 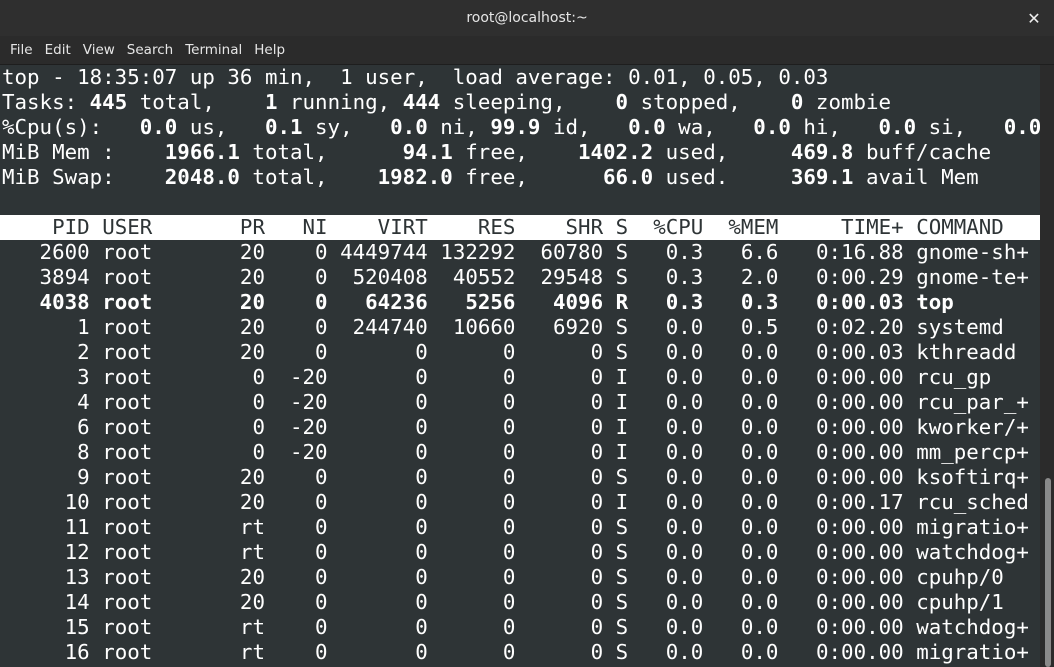 What do you see at coordinates (972, 452) in the screenshot?
I see `cell-cmd: mm_percp+` at bounding box center [972, 452].